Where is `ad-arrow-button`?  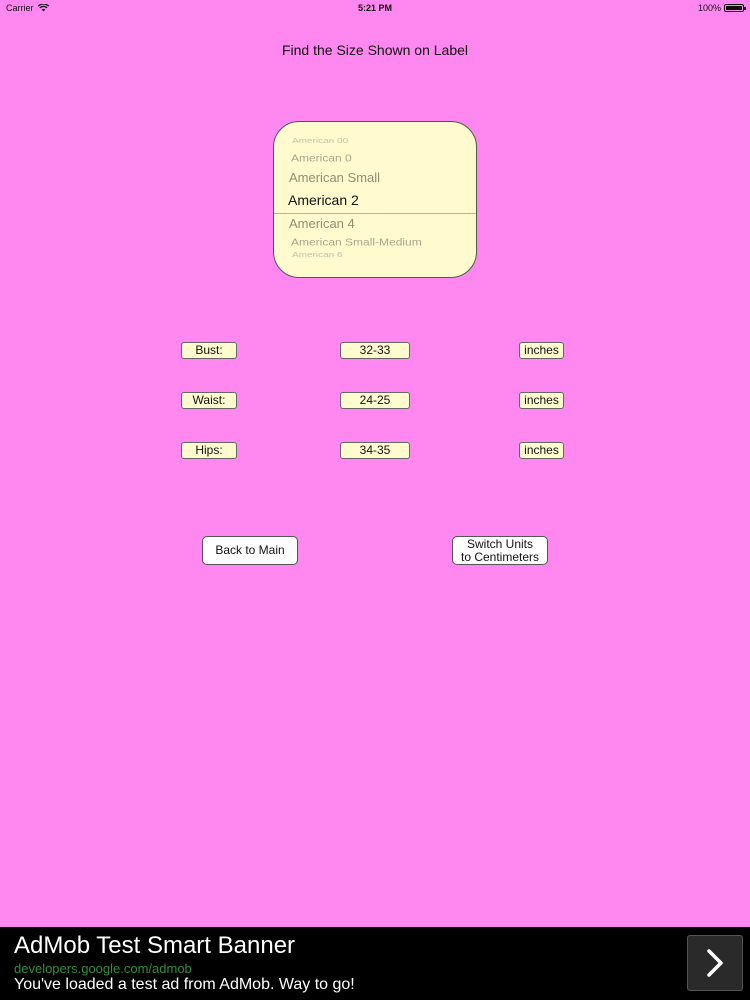 ad-arrow-button is located at coordinates (715, 963).